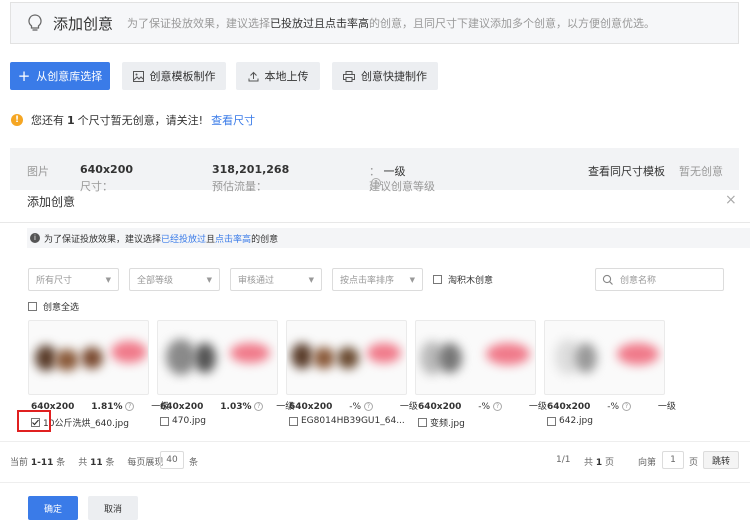 This screenshot has width=750, height=520. I want to click on select-from-library-button: + 从创意库选择, so click(60, 76).